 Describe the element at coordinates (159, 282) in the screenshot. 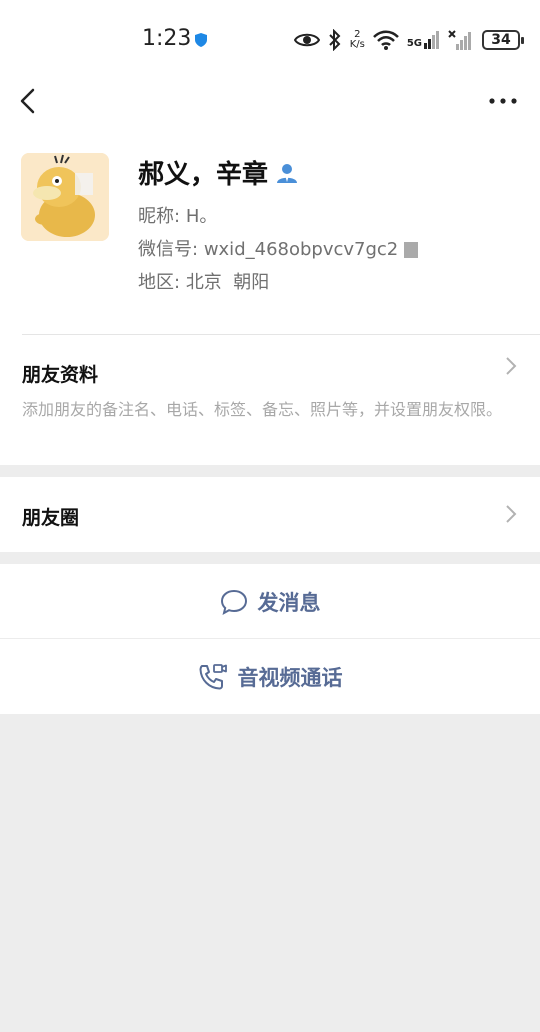

I see `region-label: 地区:` at that location.